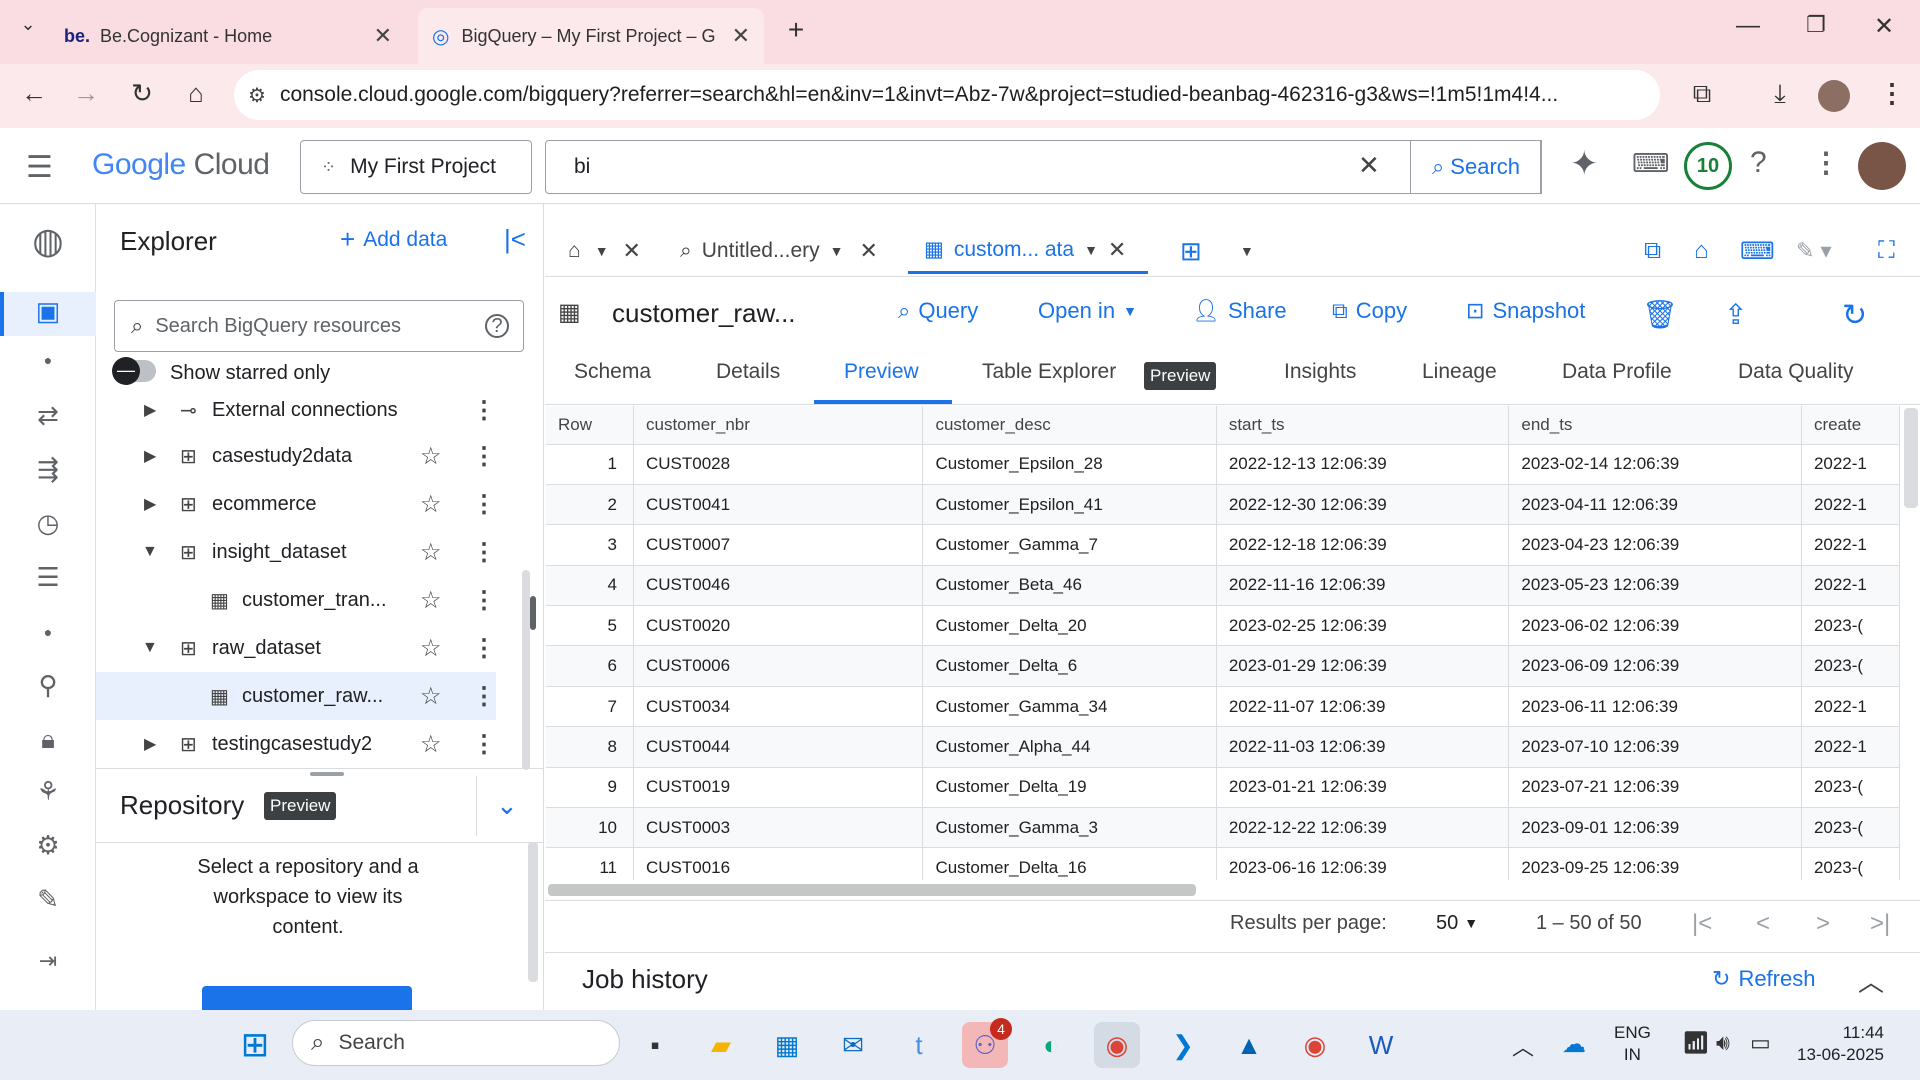 The image size is (1920, 1080). What do you see at coordinates (48, 685) in the screenshot?
I see `monitoring-icon: ⚲` at bounding box center [48, 685].